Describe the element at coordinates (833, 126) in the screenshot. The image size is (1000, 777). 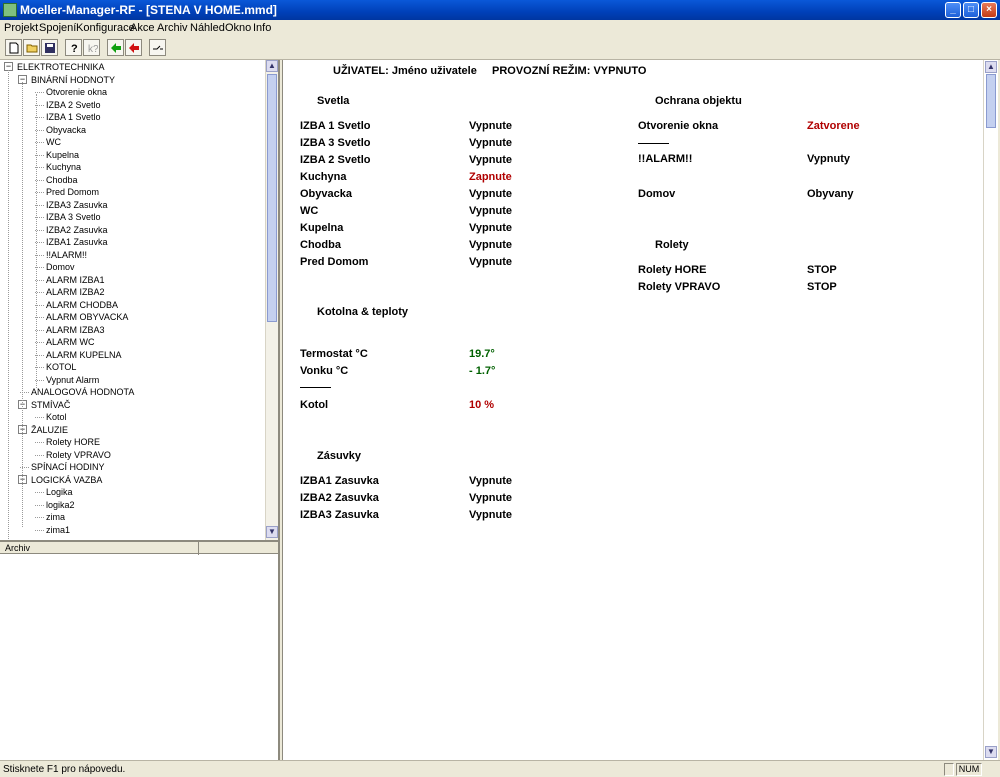
I see `window-value: Zatvorene` at that location.